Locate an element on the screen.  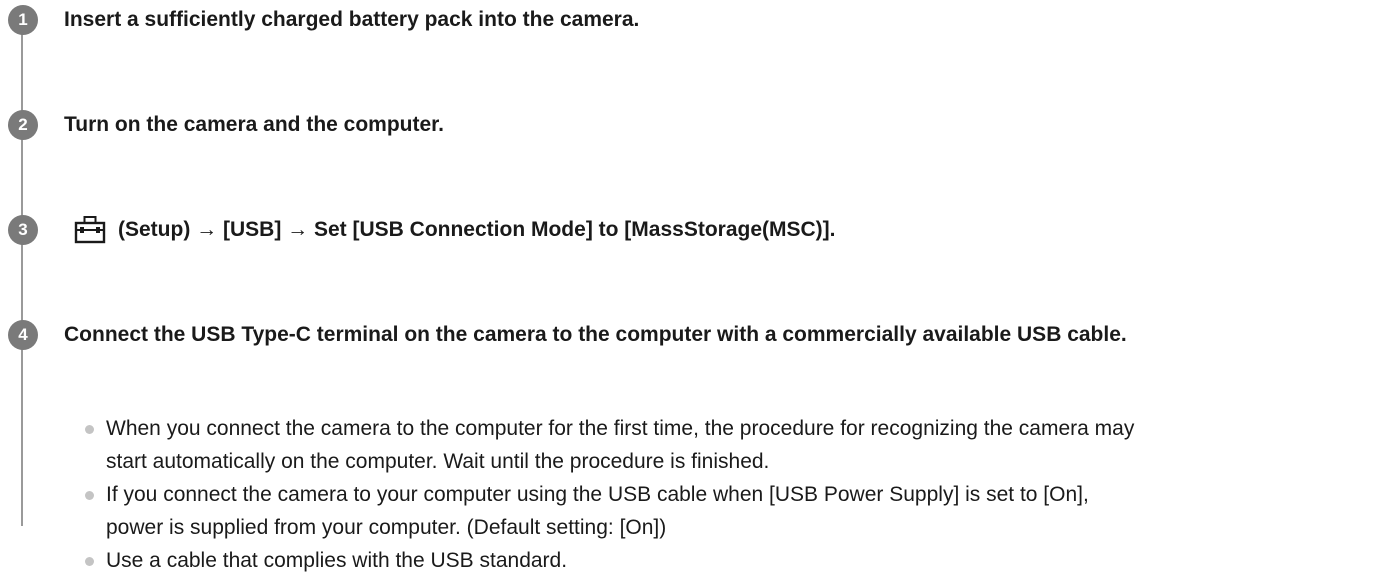
step-instruction: Turn on the camera and the computer. is located at coordinates (254, 124).